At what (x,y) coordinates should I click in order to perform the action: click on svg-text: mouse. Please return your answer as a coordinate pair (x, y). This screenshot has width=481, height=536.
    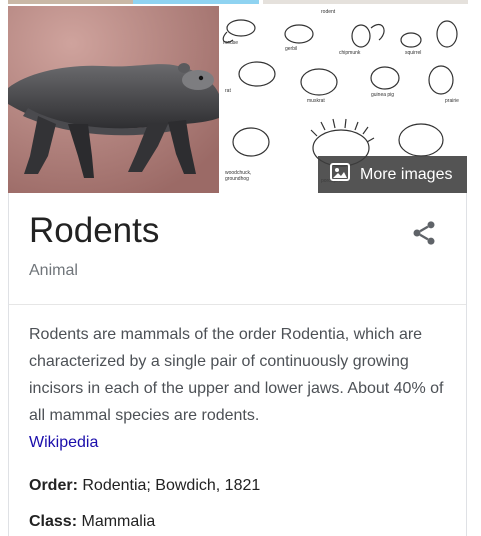
    Looking at the image, I should click on (230, 43).